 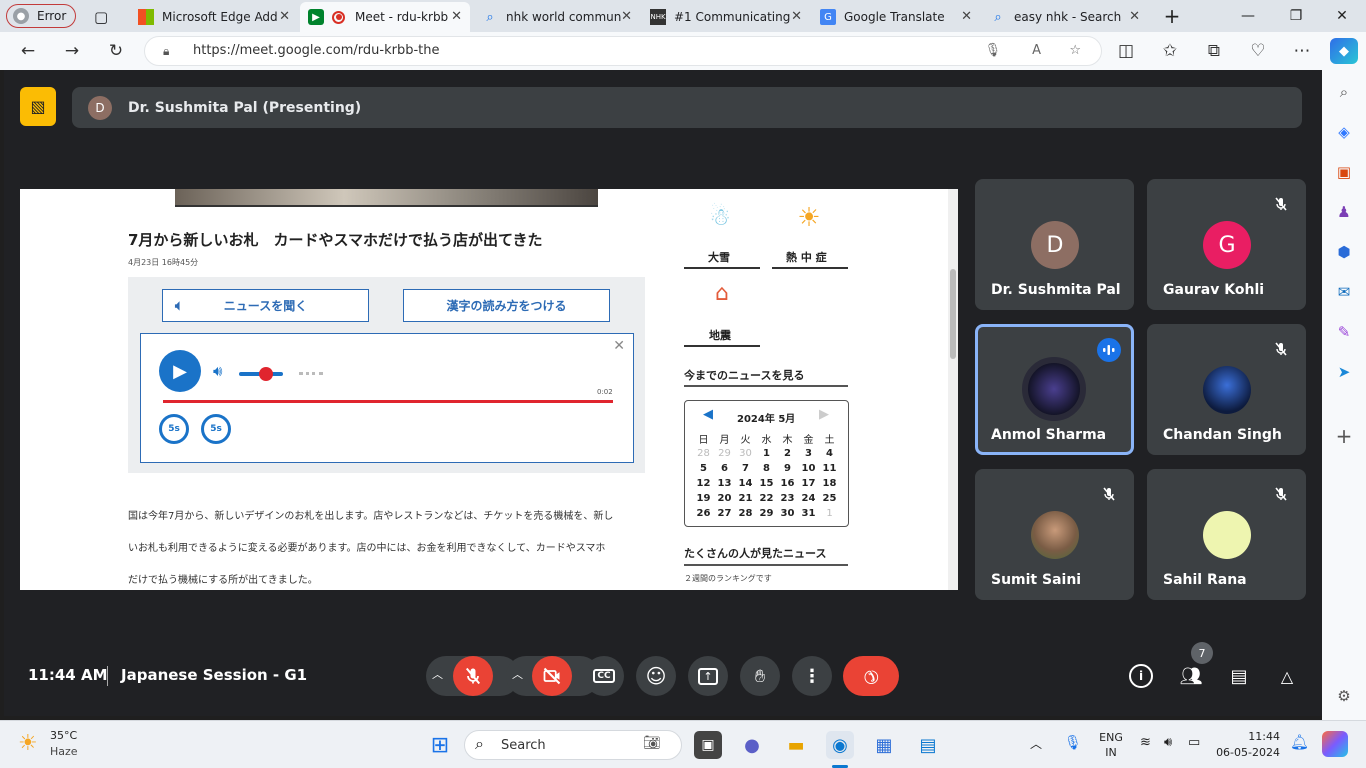 What do you see at coordinates (1248, 745) in the screenshot?
I see `clock: 11:44 06-05-2024` at bounding box center [1248, 745].